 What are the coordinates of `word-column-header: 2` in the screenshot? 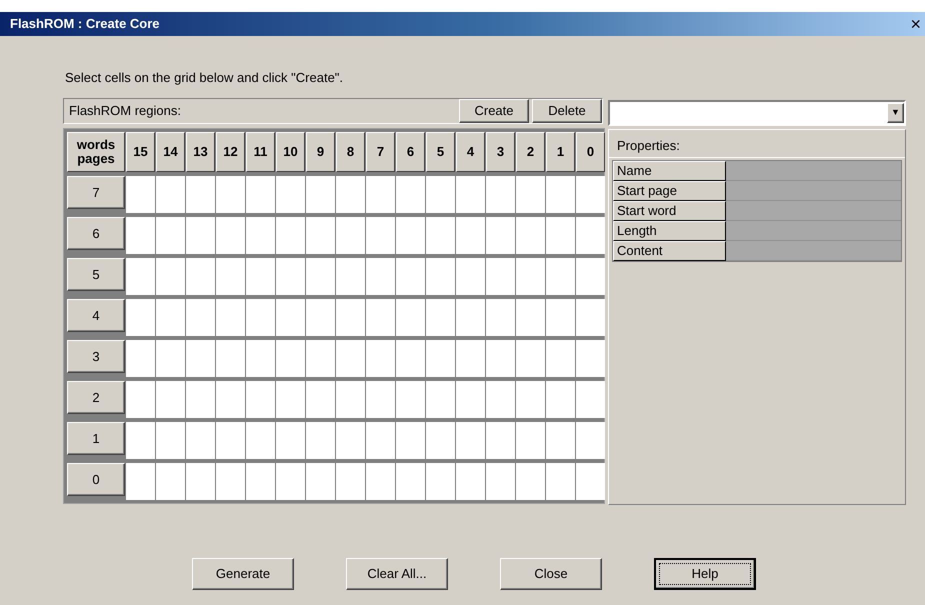 It's located at (530, 152).